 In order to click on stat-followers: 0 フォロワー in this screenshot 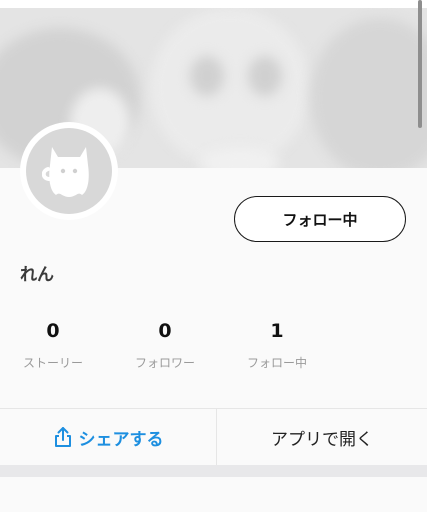, I will do `click(165, 344)`.